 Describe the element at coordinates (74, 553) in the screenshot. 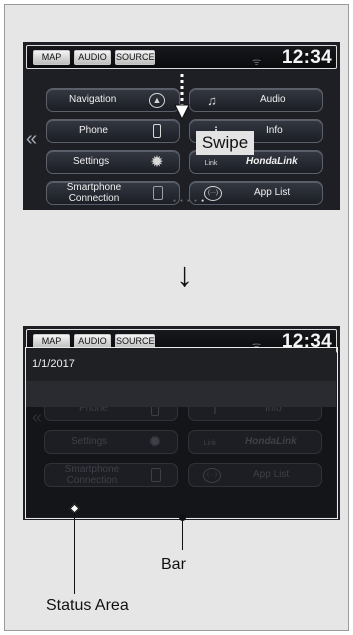

I see `status-area-leader-line` at that location.